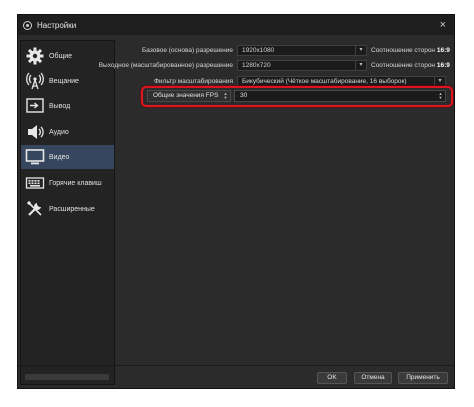 The image size is (474, 407). Describe the element at coordinates (35, 56) in the screenshot. I see `gear-icon` at that location.